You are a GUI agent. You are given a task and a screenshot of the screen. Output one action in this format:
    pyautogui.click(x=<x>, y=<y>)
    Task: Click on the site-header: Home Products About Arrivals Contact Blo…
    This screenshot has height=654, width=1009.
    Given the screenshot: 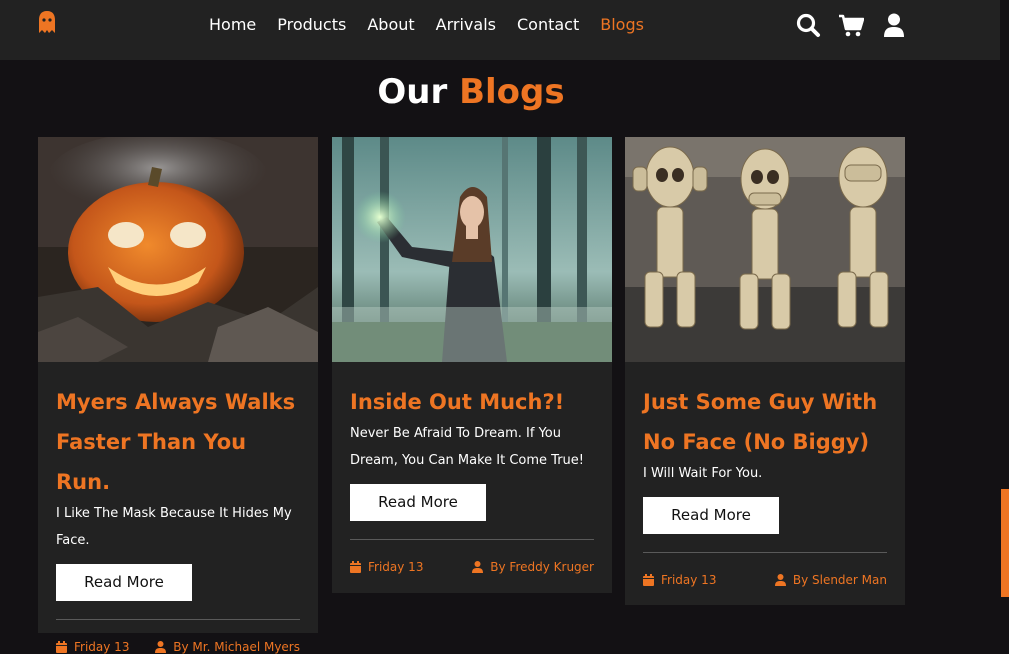 What is the action you would take?
    pyautogui.click(x=500, y=30)
    